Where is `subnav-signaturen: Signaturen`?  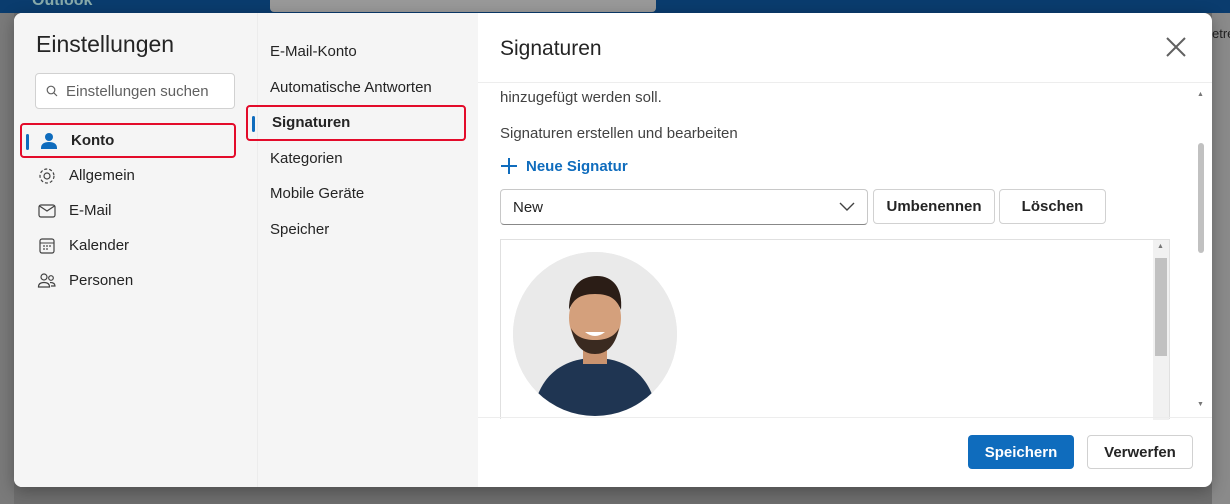
subnav-signaturen: Signaturen is located at coordinates (356, 123).